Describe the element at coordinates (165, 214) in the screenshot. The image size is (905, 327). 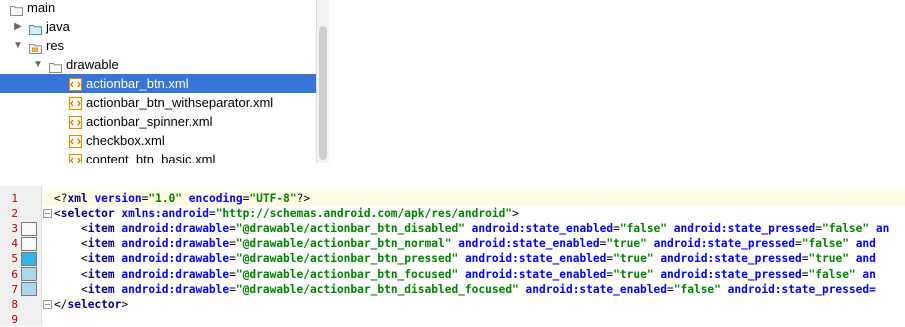
I see `code-token: xmlns:android` at that location.